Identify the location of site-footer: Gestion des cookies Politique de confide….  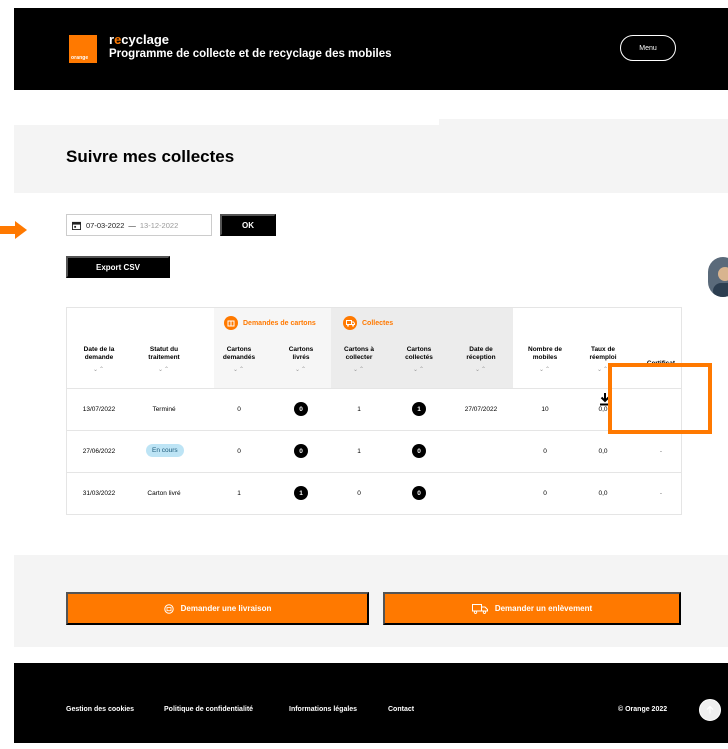
(371, 703).